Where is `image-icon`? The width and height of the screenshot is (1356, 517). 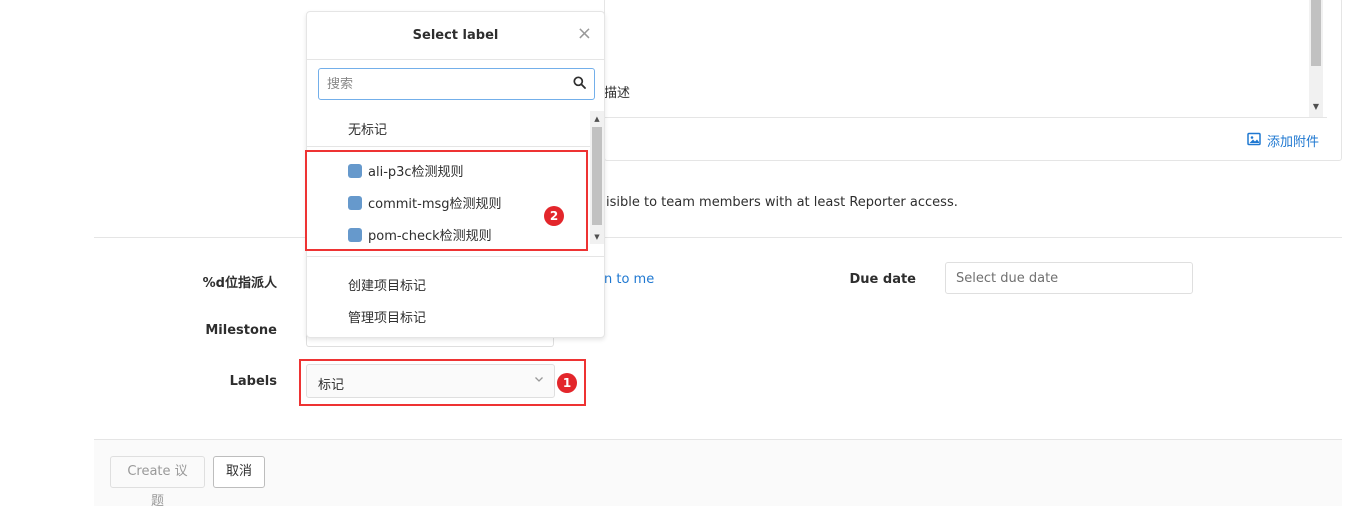
image-icon is located at coordinates (1254, 141).